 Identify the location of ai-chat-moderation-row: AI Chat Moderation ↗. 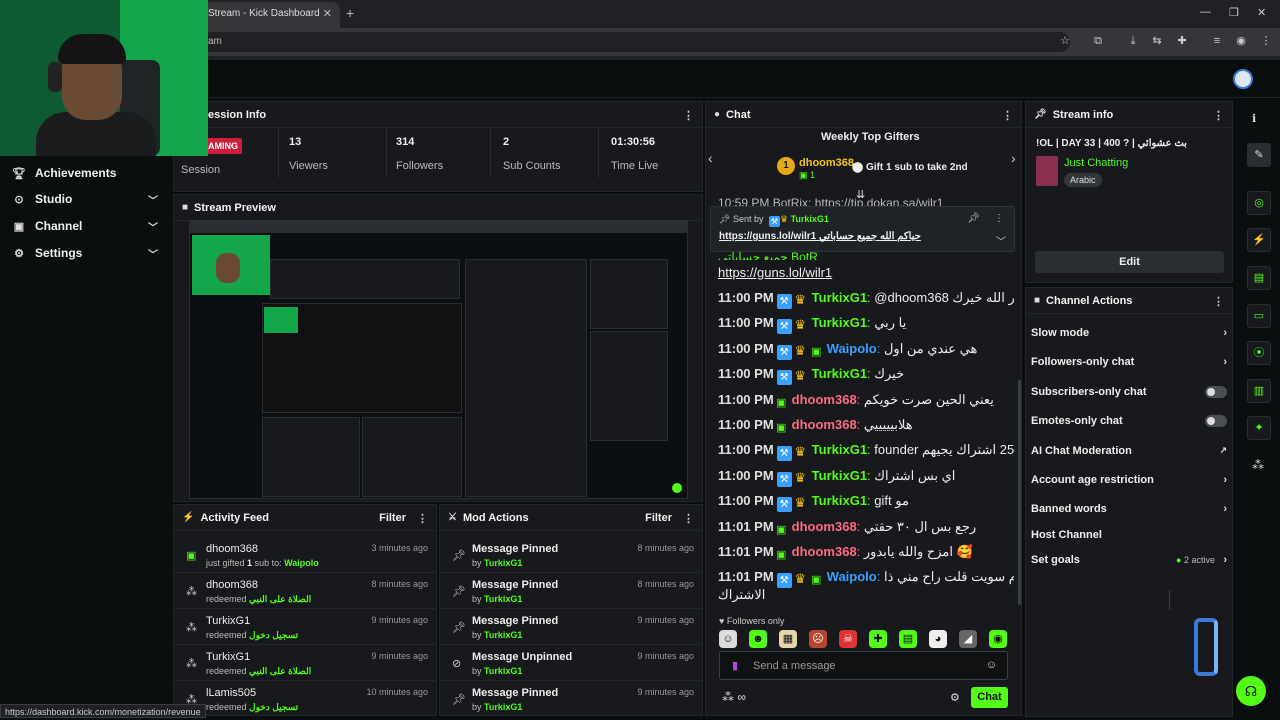
(1129, 456).